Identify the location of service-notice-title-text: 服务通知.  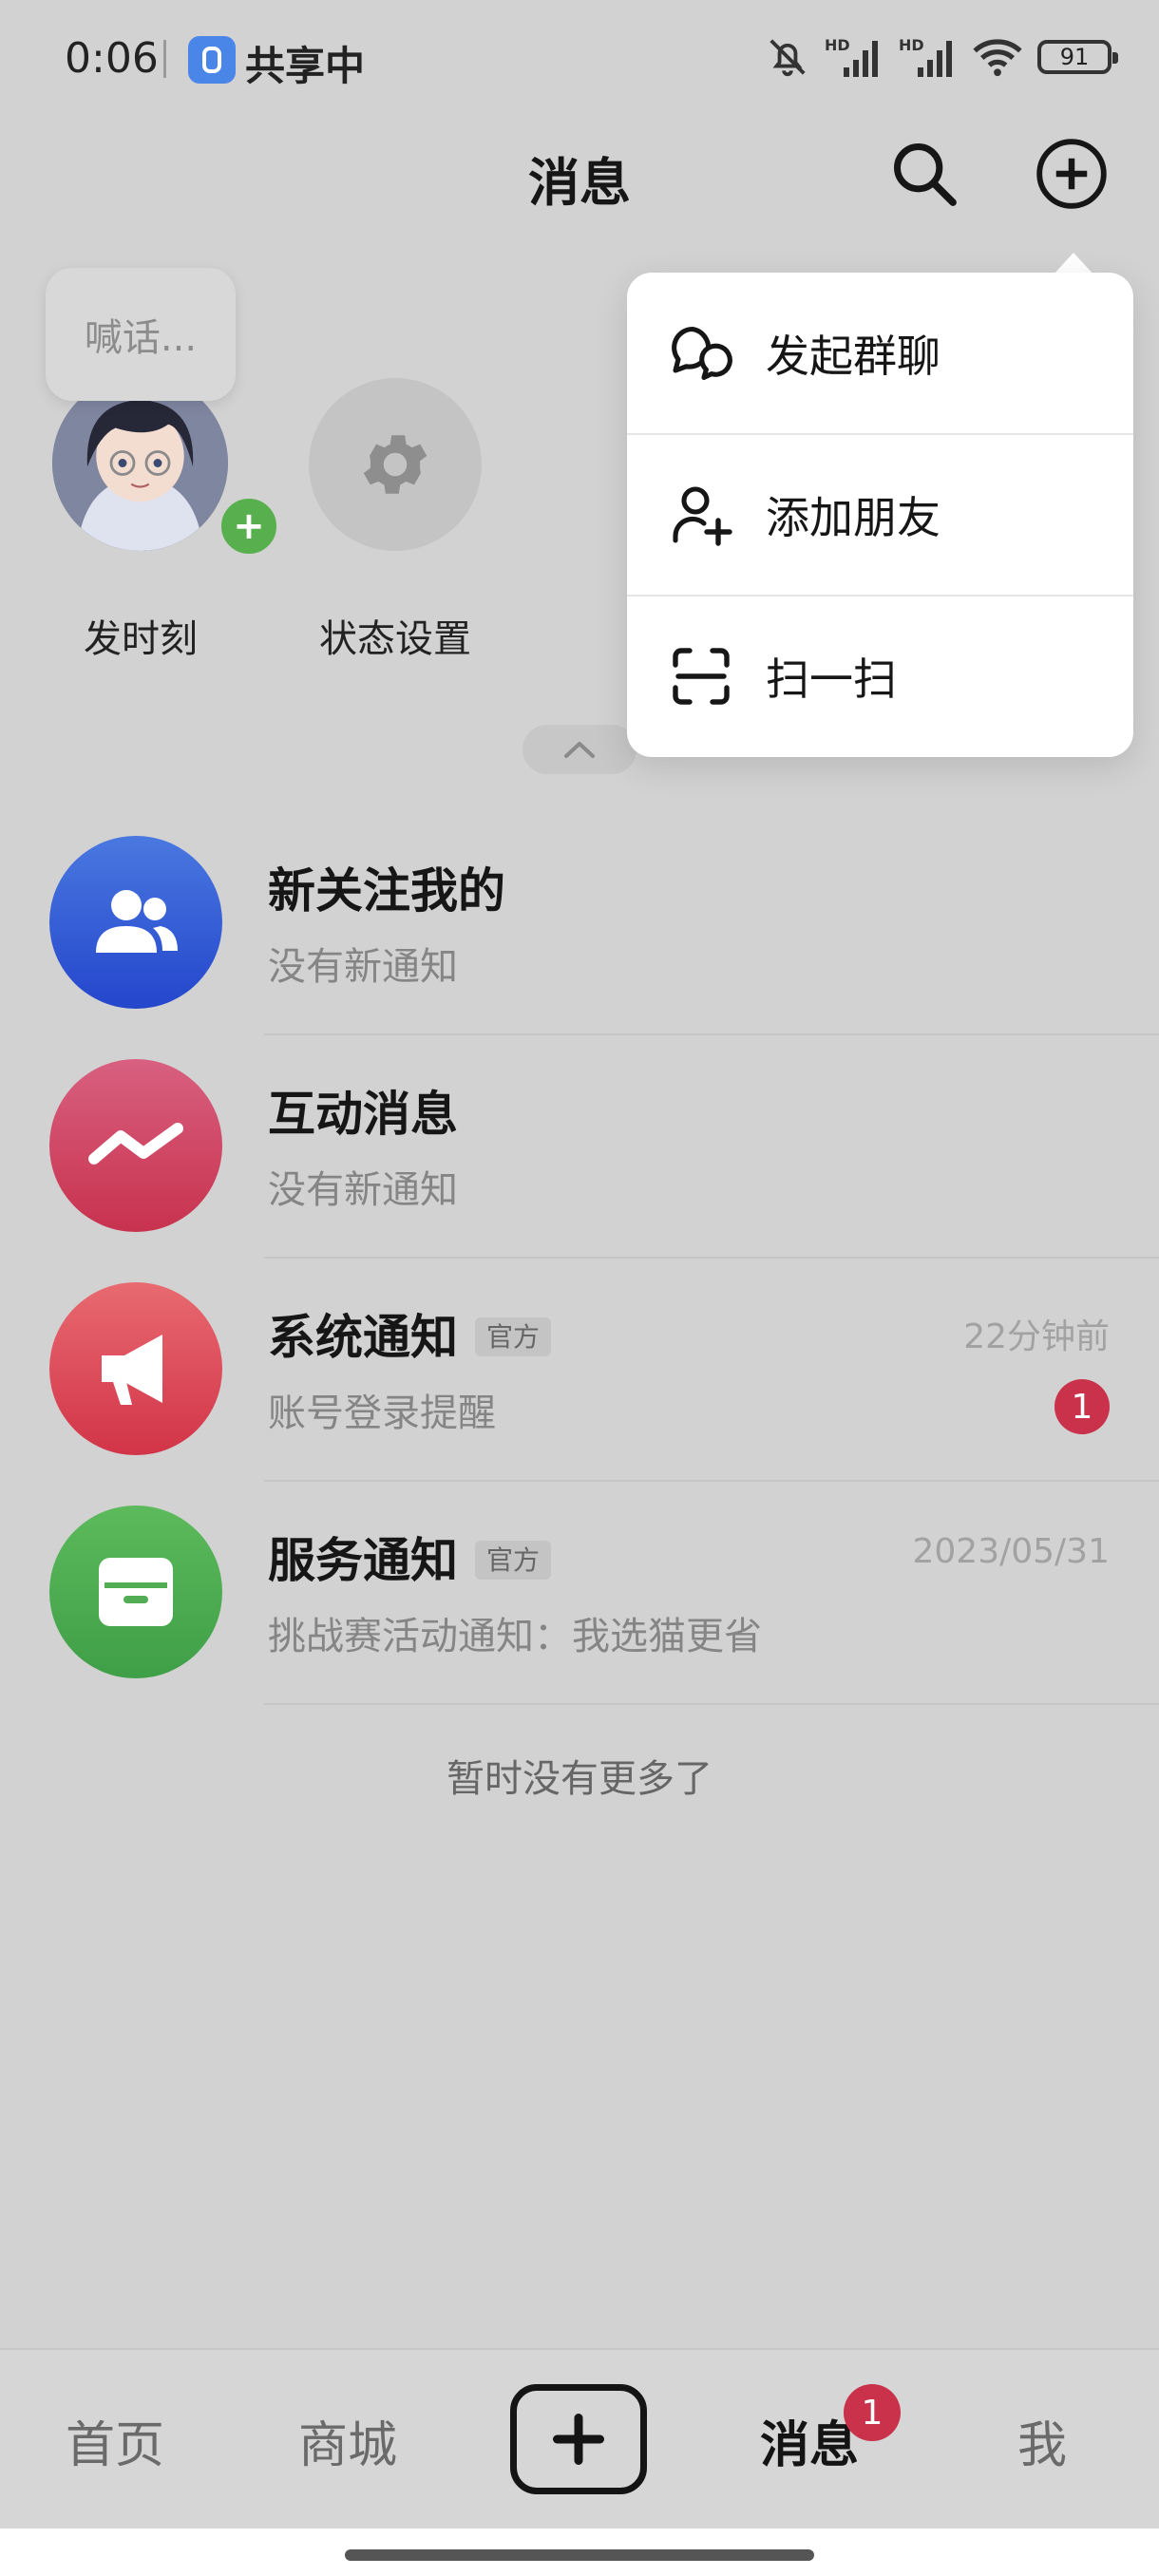
(363, 1560).